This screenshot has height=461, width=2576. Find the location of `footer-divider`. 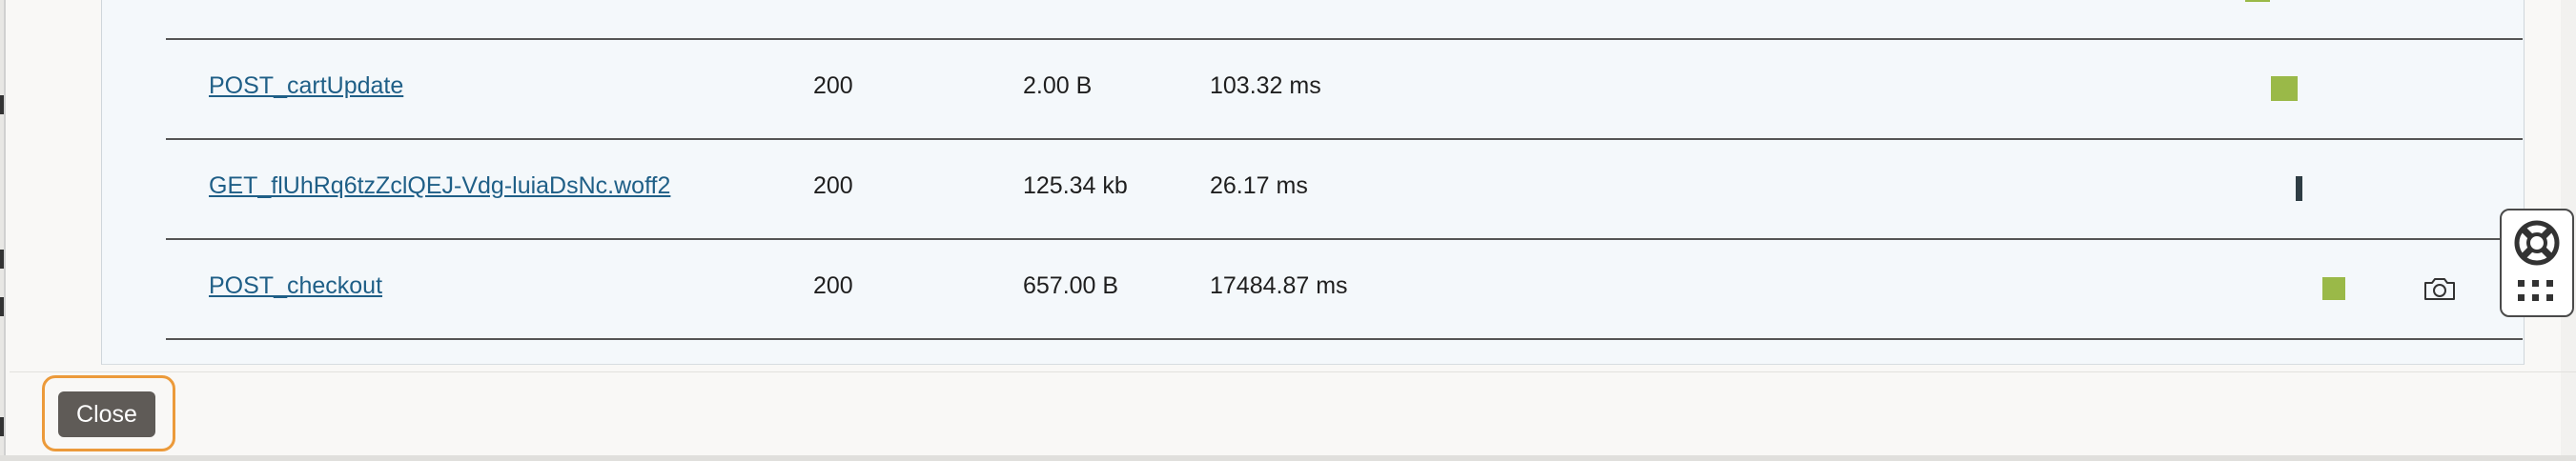

footer-divider is located at coordinates (1293, 371).